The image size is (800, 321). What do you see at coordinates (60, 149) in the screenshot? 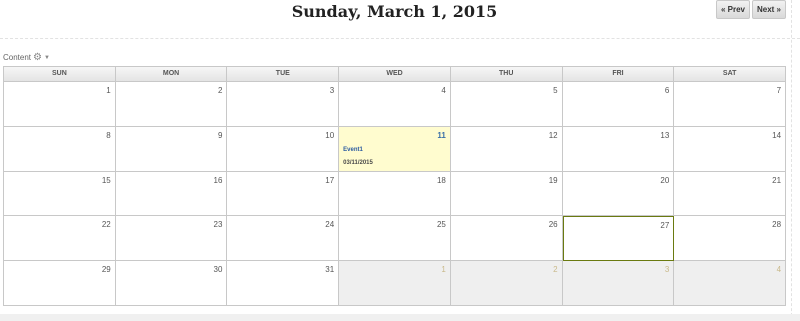
I see `day-cell: 8` at bounding box center [60, 149].